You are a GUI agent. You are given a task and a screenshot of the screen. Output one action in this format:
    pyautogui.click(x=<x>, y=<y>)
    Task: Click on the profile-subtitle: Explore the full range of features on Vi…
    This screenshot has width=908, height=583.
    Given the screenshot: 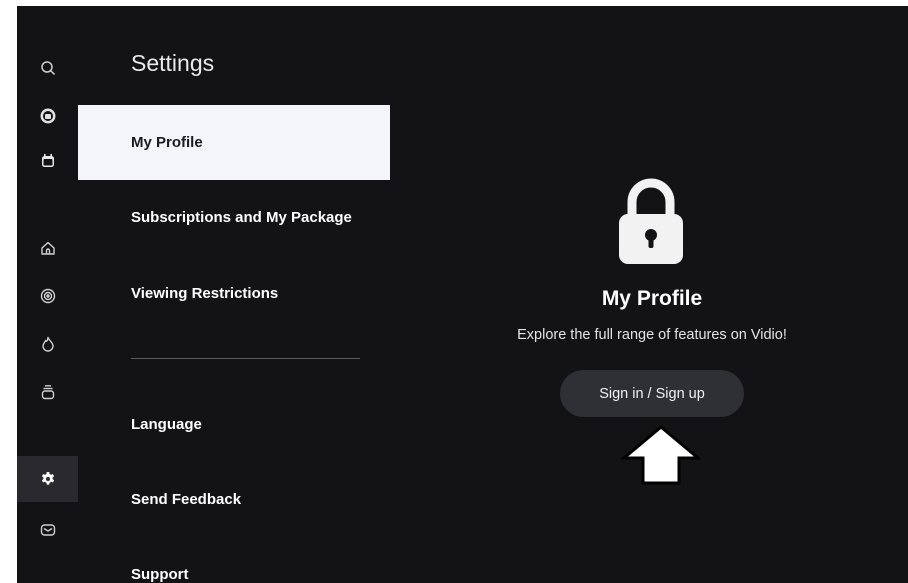 What is the action you would take?
    pyautogui.click(x=652, y=335)
    